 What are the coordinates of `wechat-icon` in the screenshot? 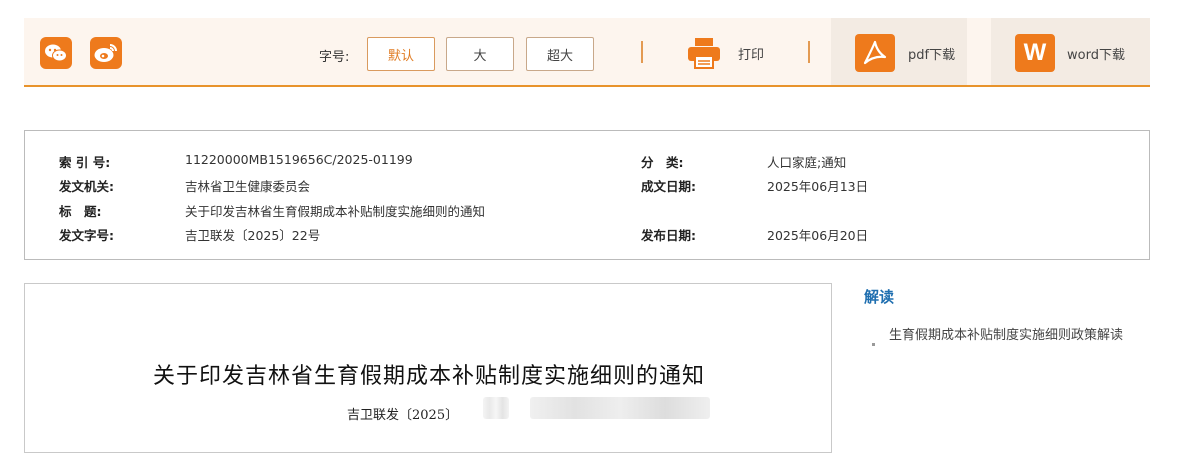 It's located at (56, 53).